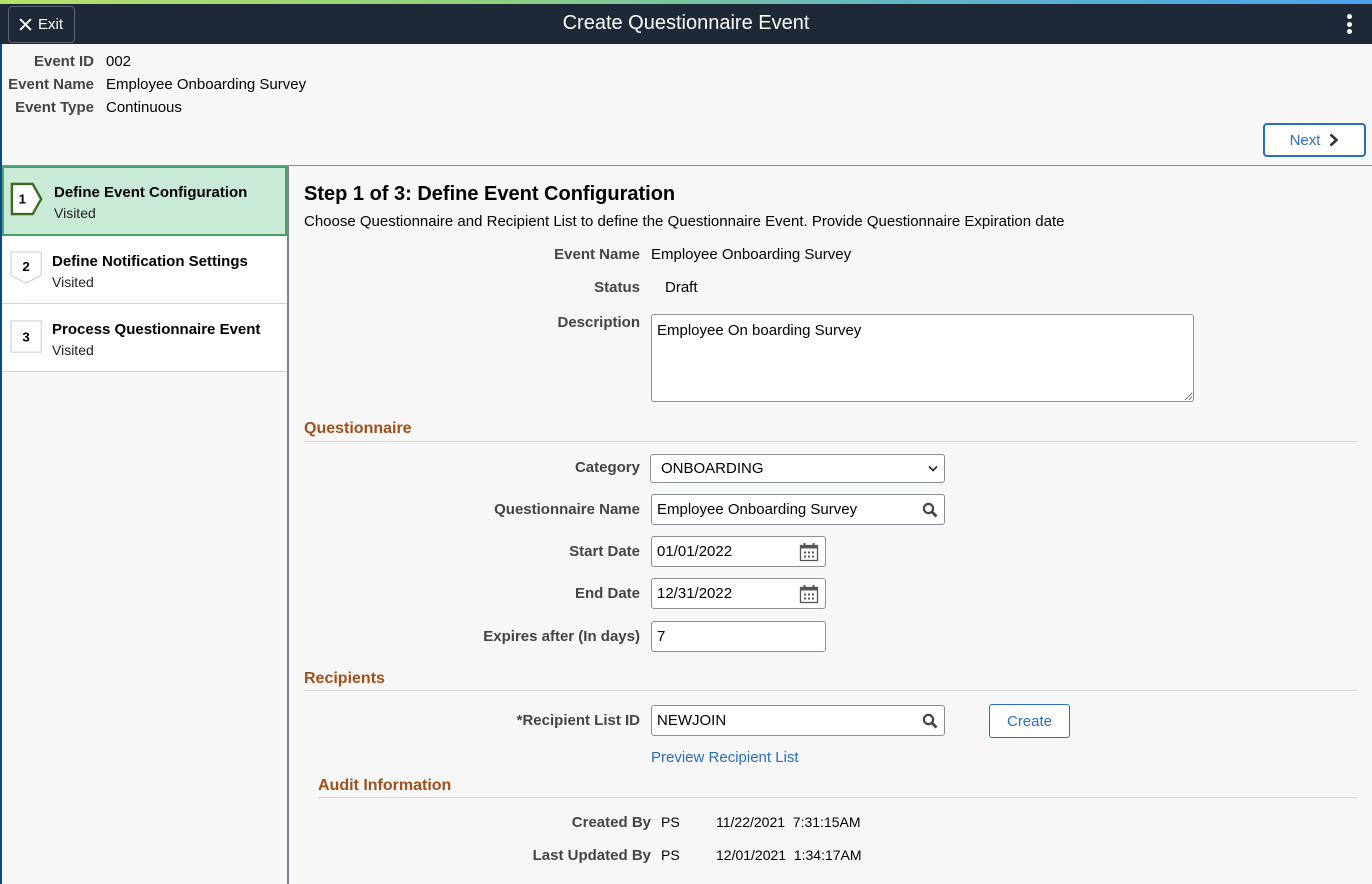 The image size is (1372, 884). I want to click on header-value: Employee Onboarding Survey, so click(206, 84).